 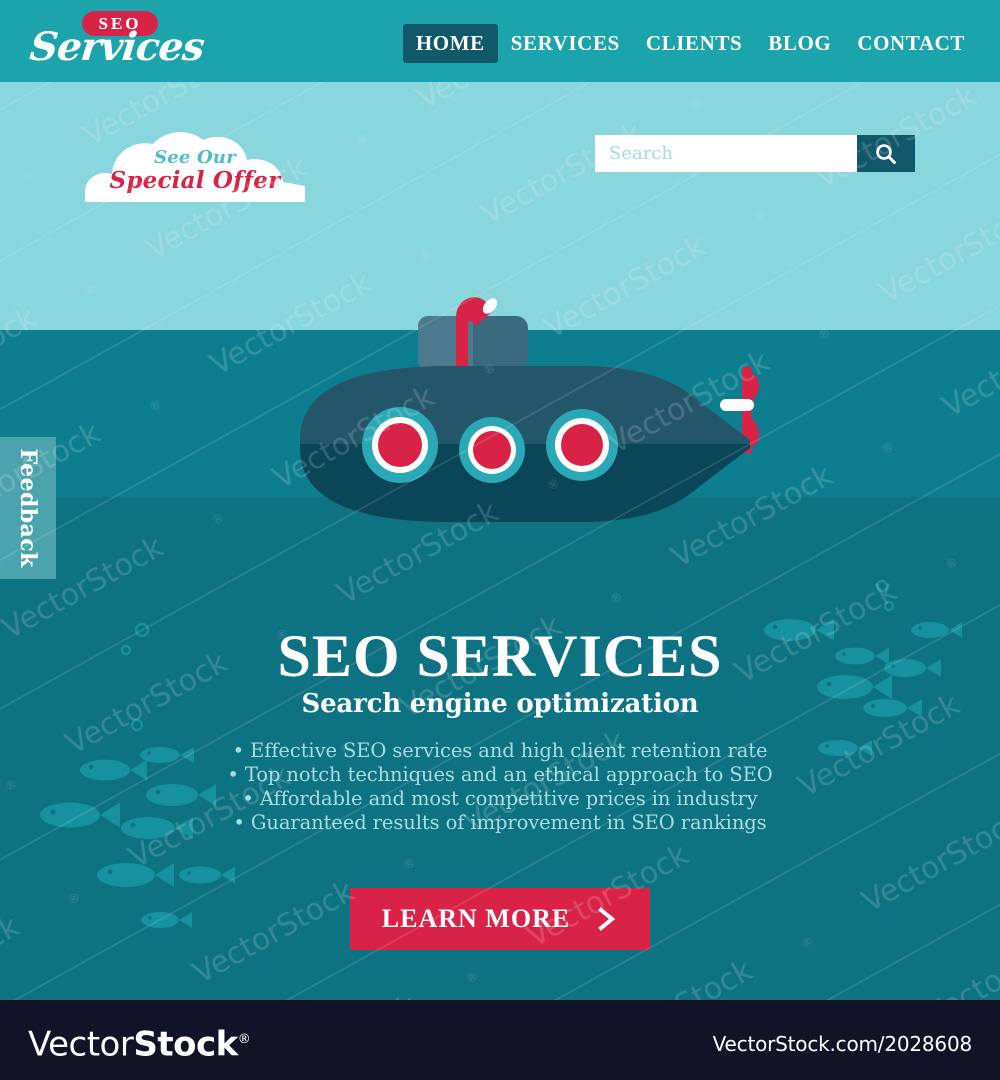 What do you see at coordinates (607, 919) in the screenshot?
I see `chevron-right-icon` at bounding box center [607, 919].